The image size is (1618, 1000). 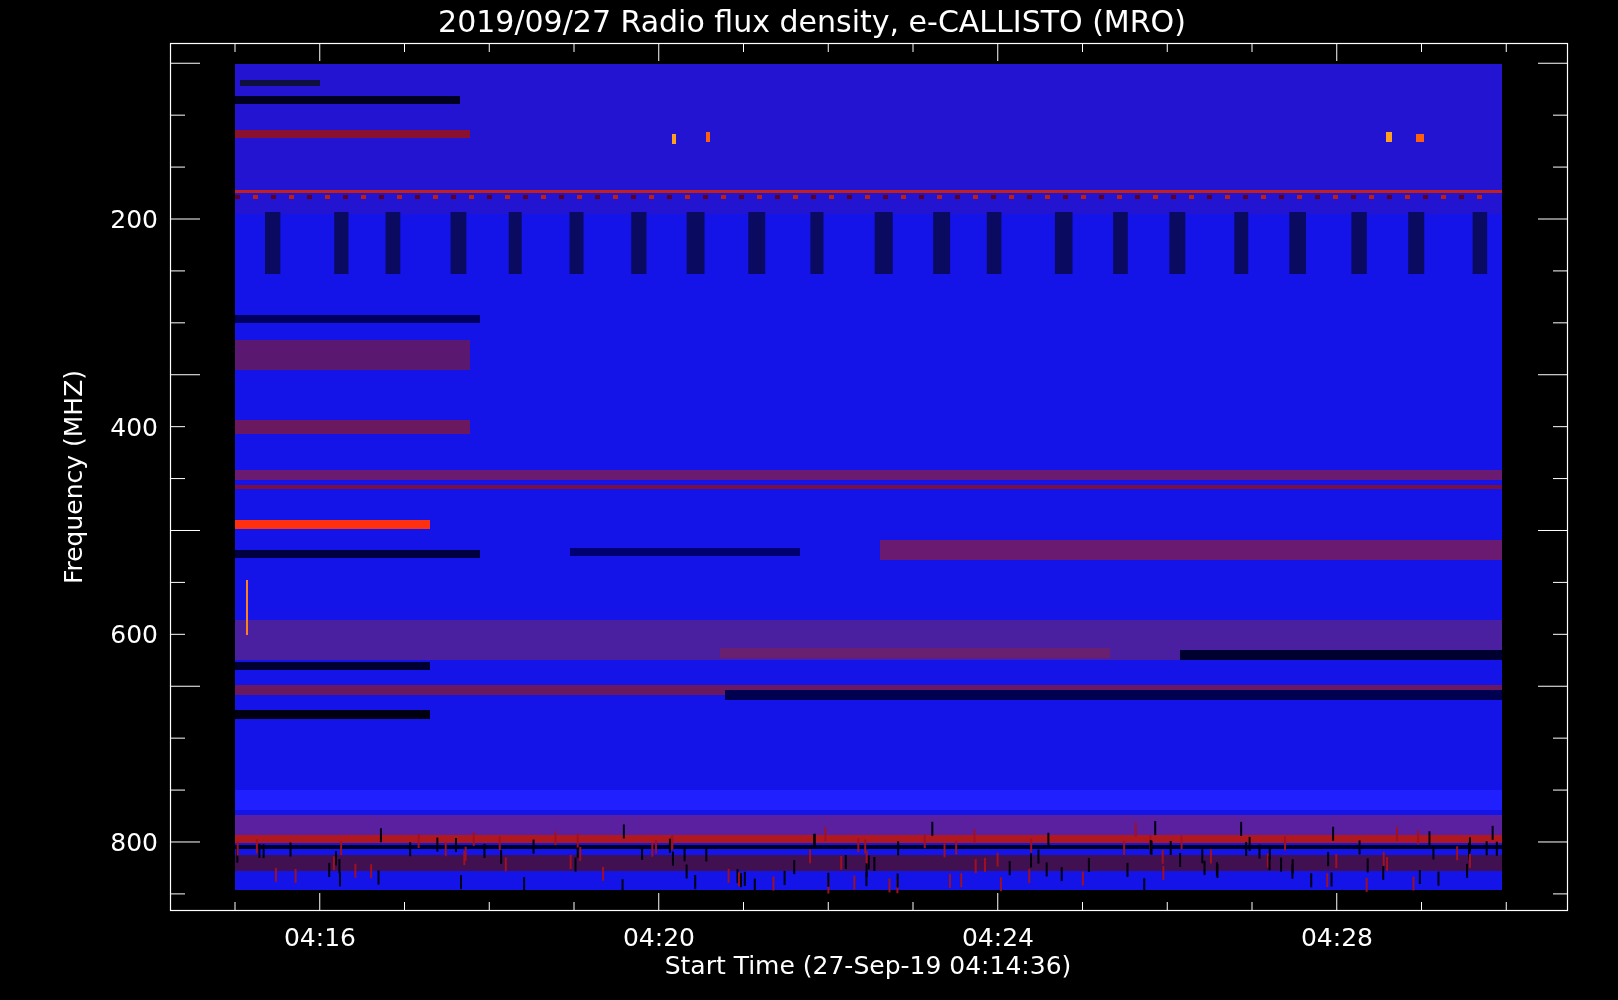 What do you see at coordinates (134, 427) in the screenshot?
I see `y-tick-label: 400` at bounding box center [134, 427].